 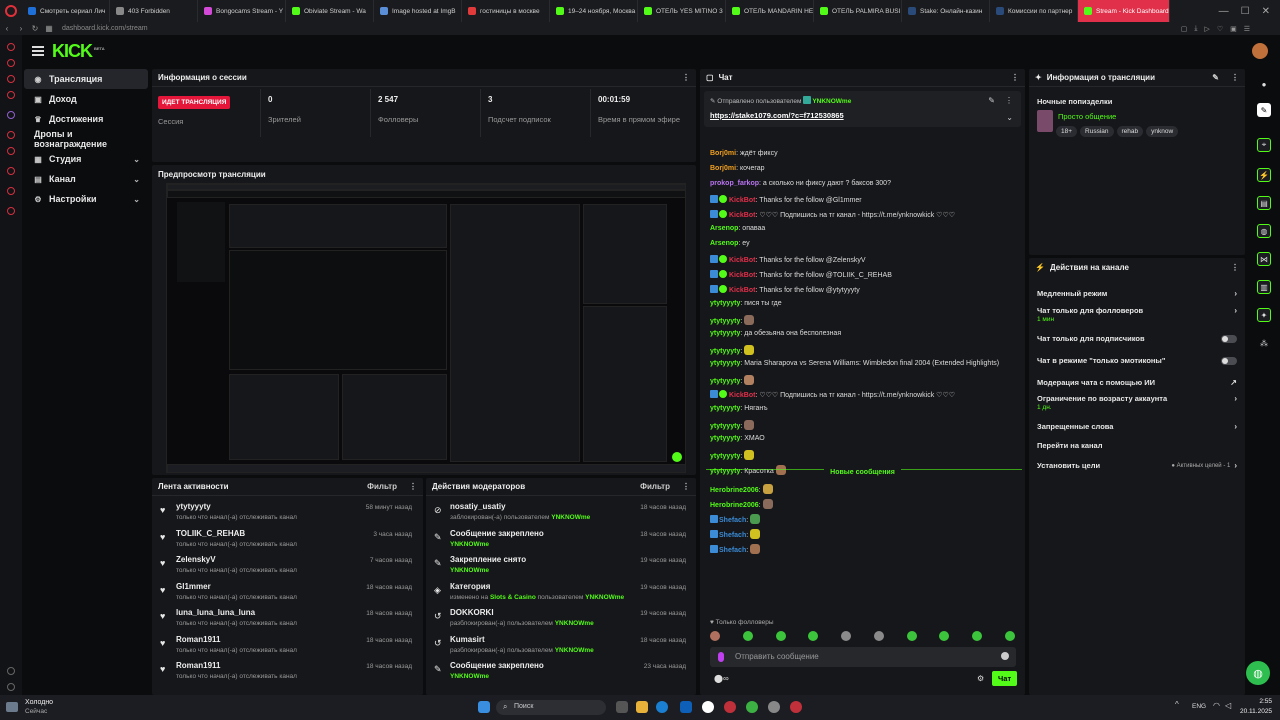 What do you see at coordinates (1137, 404) in the screenshot?
I see `channel-action-row: Ограничение по возрасту аккаунта 1 дн. ›` at bounding box center [1137, 404].